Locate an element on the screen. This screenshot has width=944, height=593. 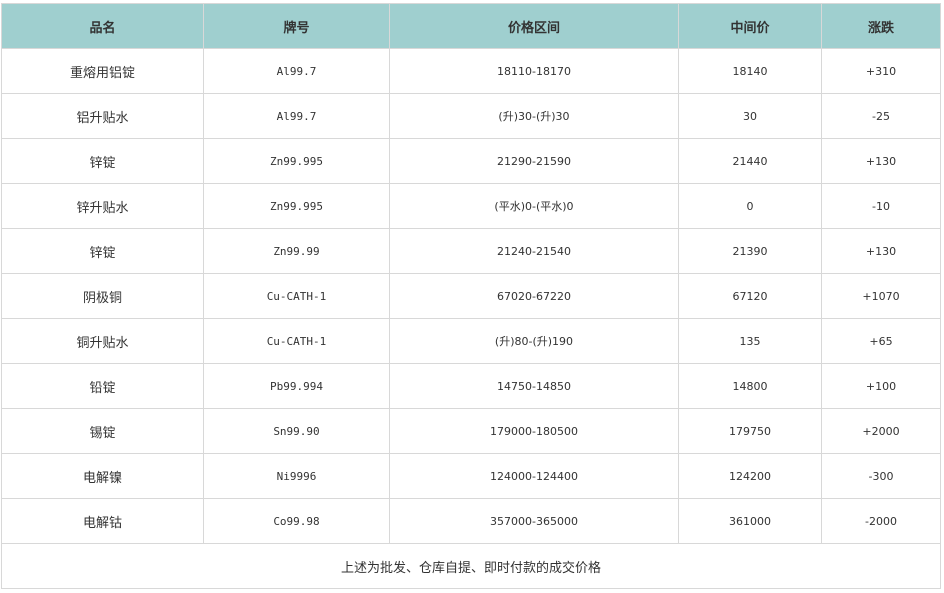
cell-mid-price: 124200 is located at coordinates (750, 476).